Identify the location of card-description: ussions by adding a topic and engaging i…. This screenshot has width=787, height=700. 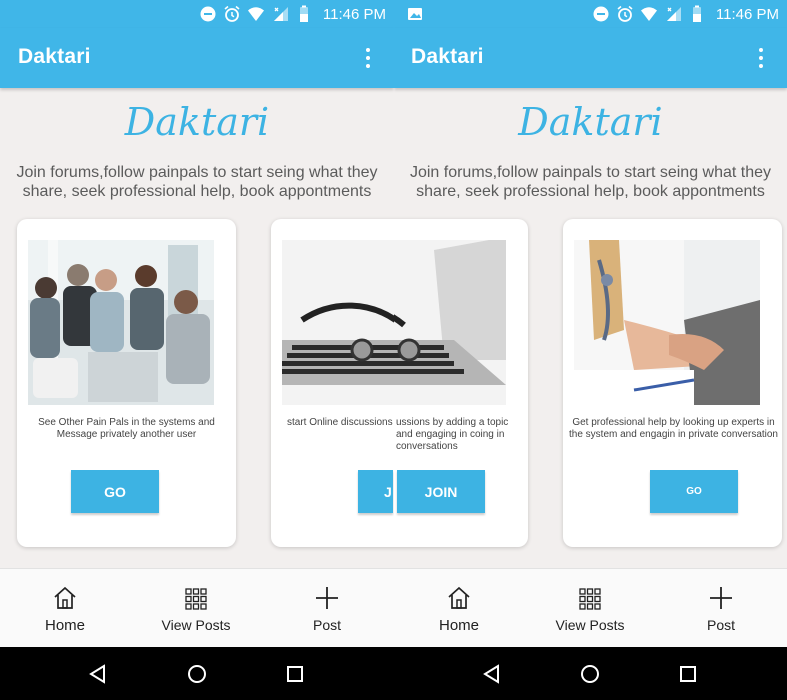
(452, 434).